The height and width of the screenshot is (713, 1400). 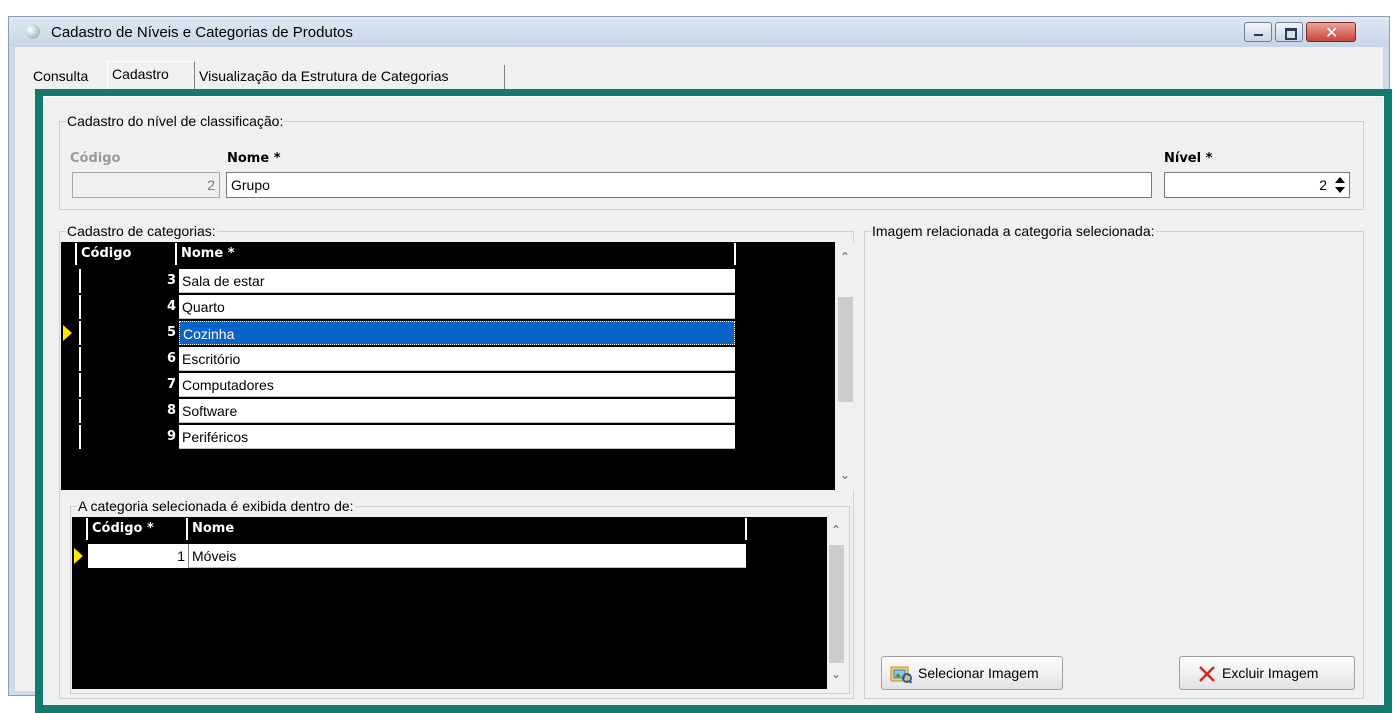 I want to click on row-name: Sala de estar, so click(x=457, y=281).